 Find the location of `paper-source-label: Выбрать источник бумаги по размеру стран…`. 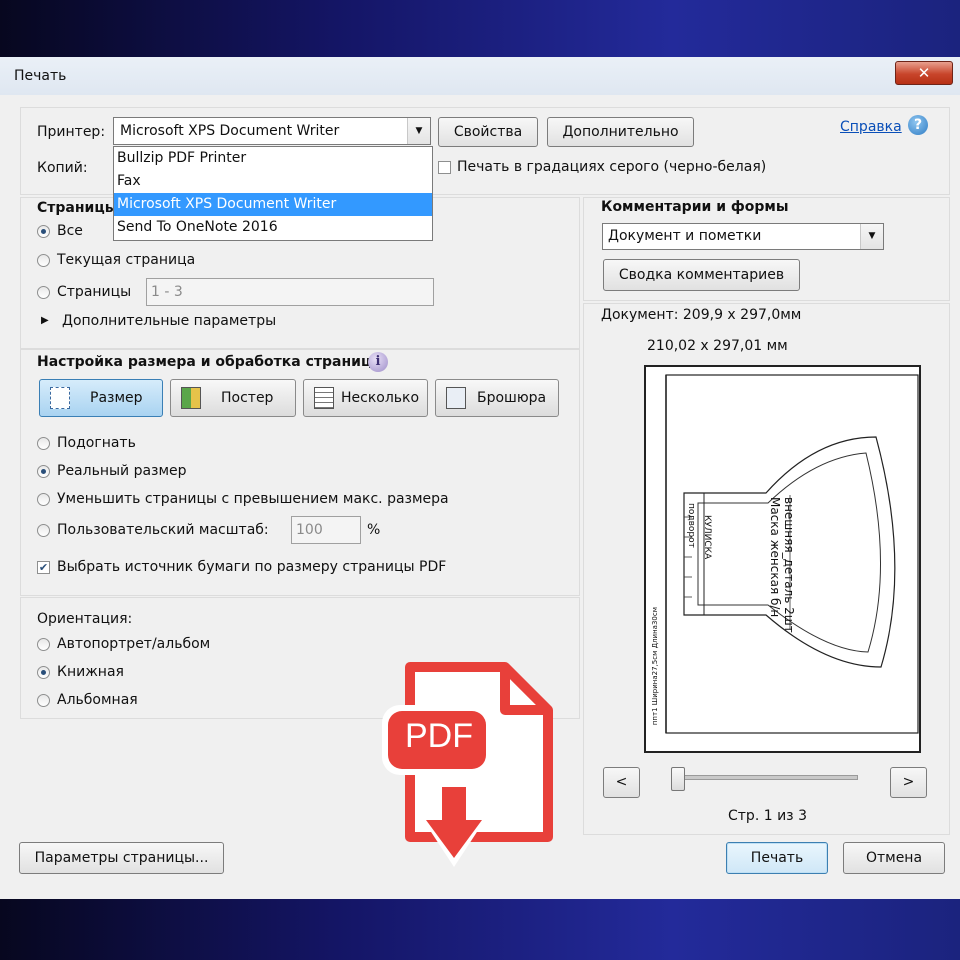

paper-source-label: Выбрать источник бумаги по размеру стран… is located at coordinates (252, 567).